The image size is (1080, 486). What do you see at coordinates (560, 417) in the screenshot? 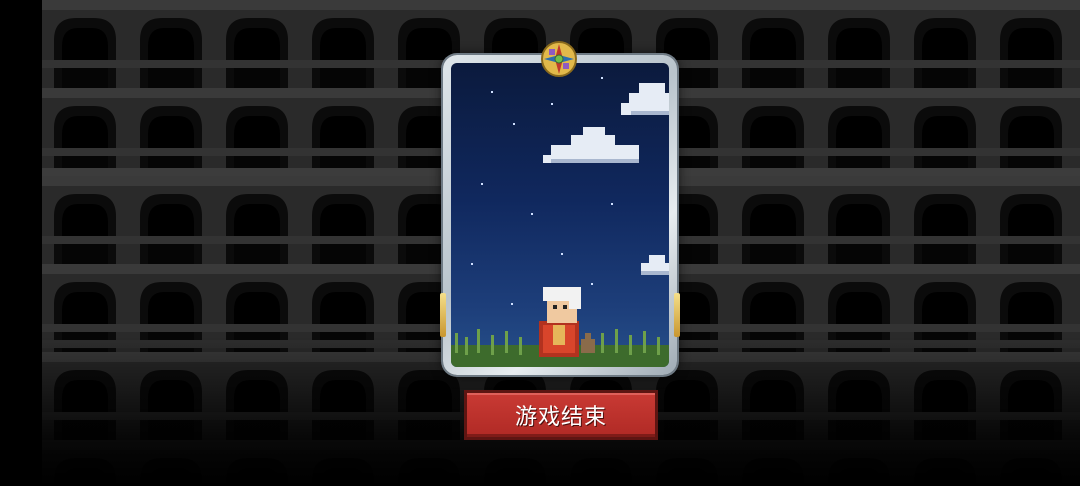
I see `game-over-button-label: 游戏结束` at bounding box center [560, 417].